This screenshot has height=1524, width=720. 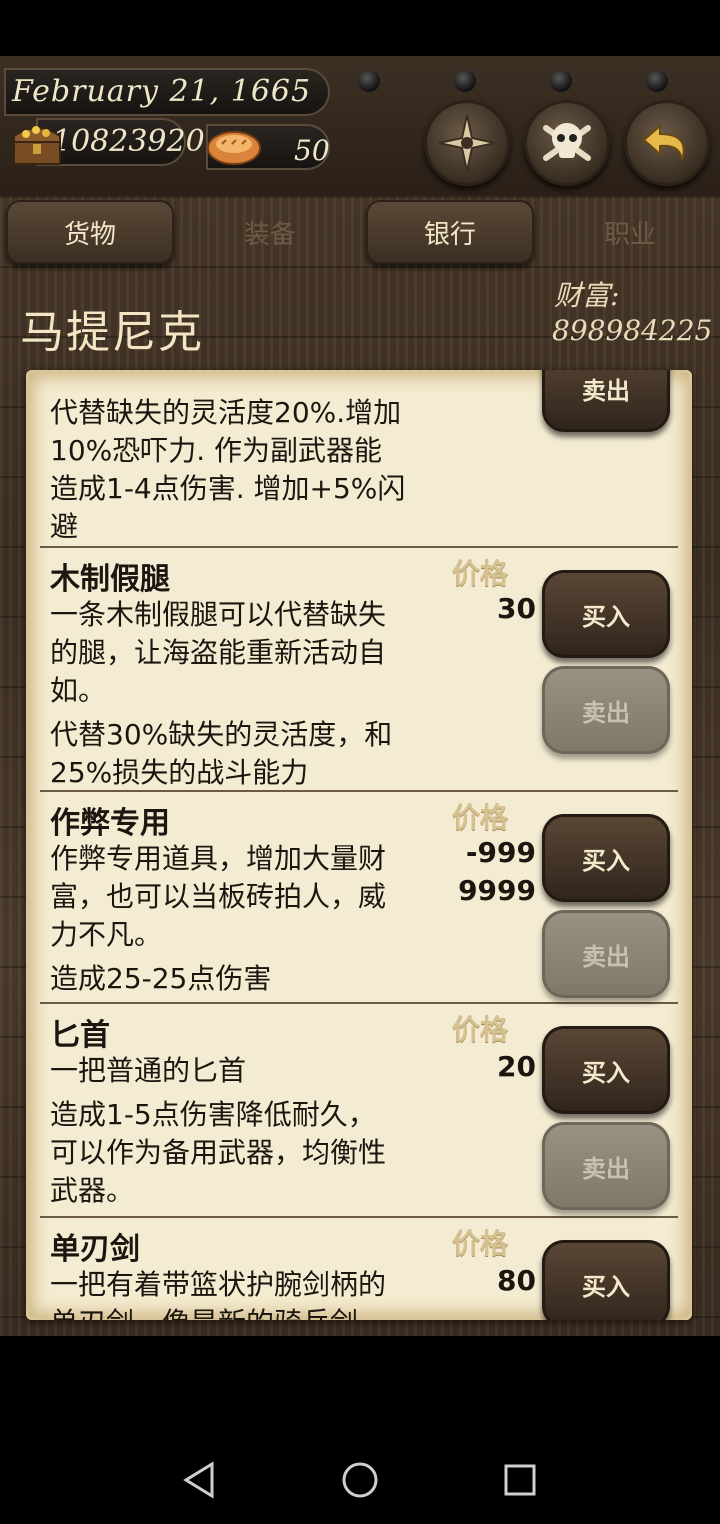 What do you see at coordinates (630, 232) in the screenshot?
I see `tab-profession: 职业` at bounding box center [630, 232].